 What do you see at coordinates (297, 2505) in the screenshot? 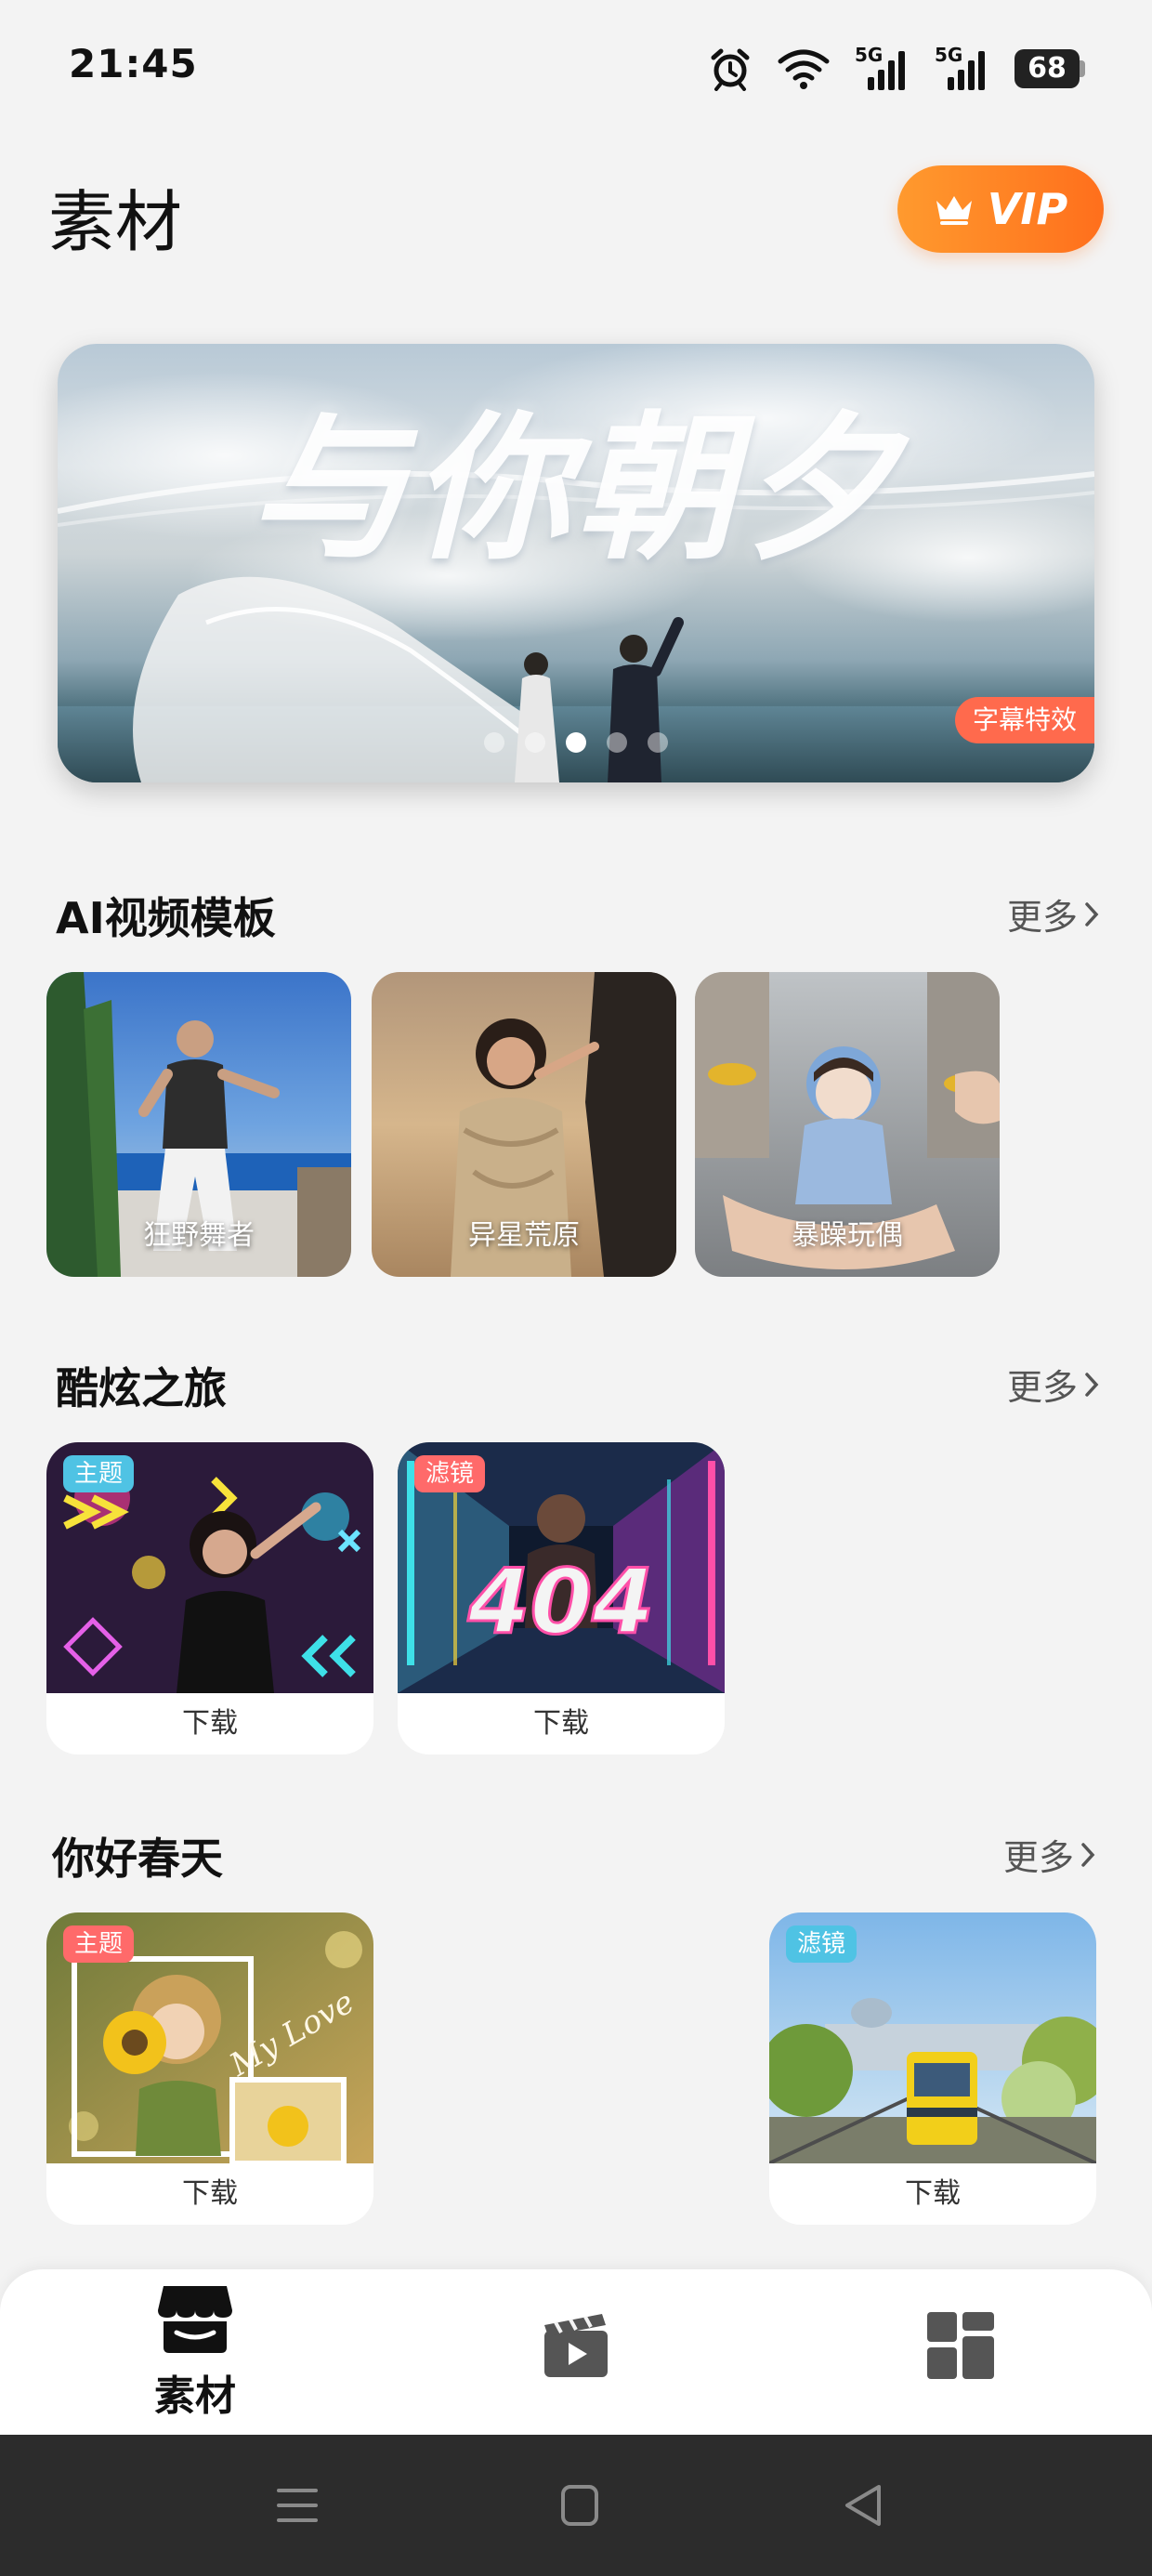
I see `menu-icon` at bounding box center [297, 2505].